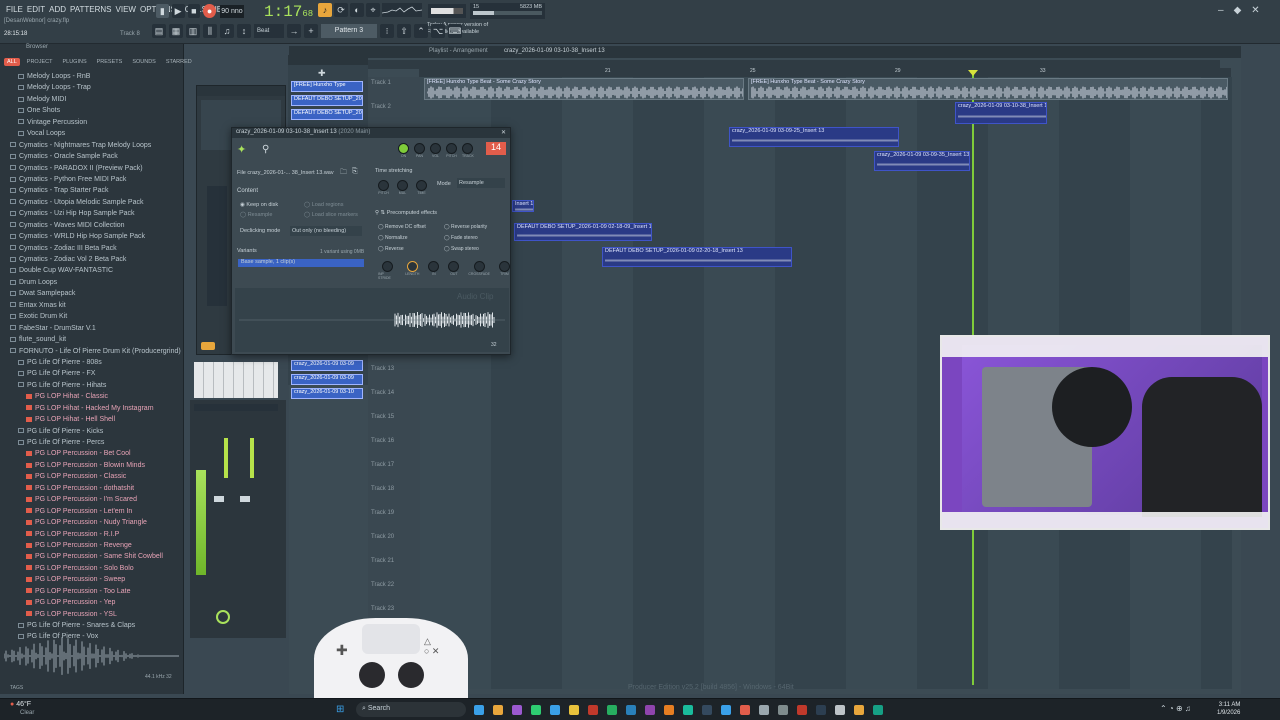 The width and height of the screenshot is (1280, 720). I want to click on browser-tab-plugins: PLUGINS, so click(74, 62).